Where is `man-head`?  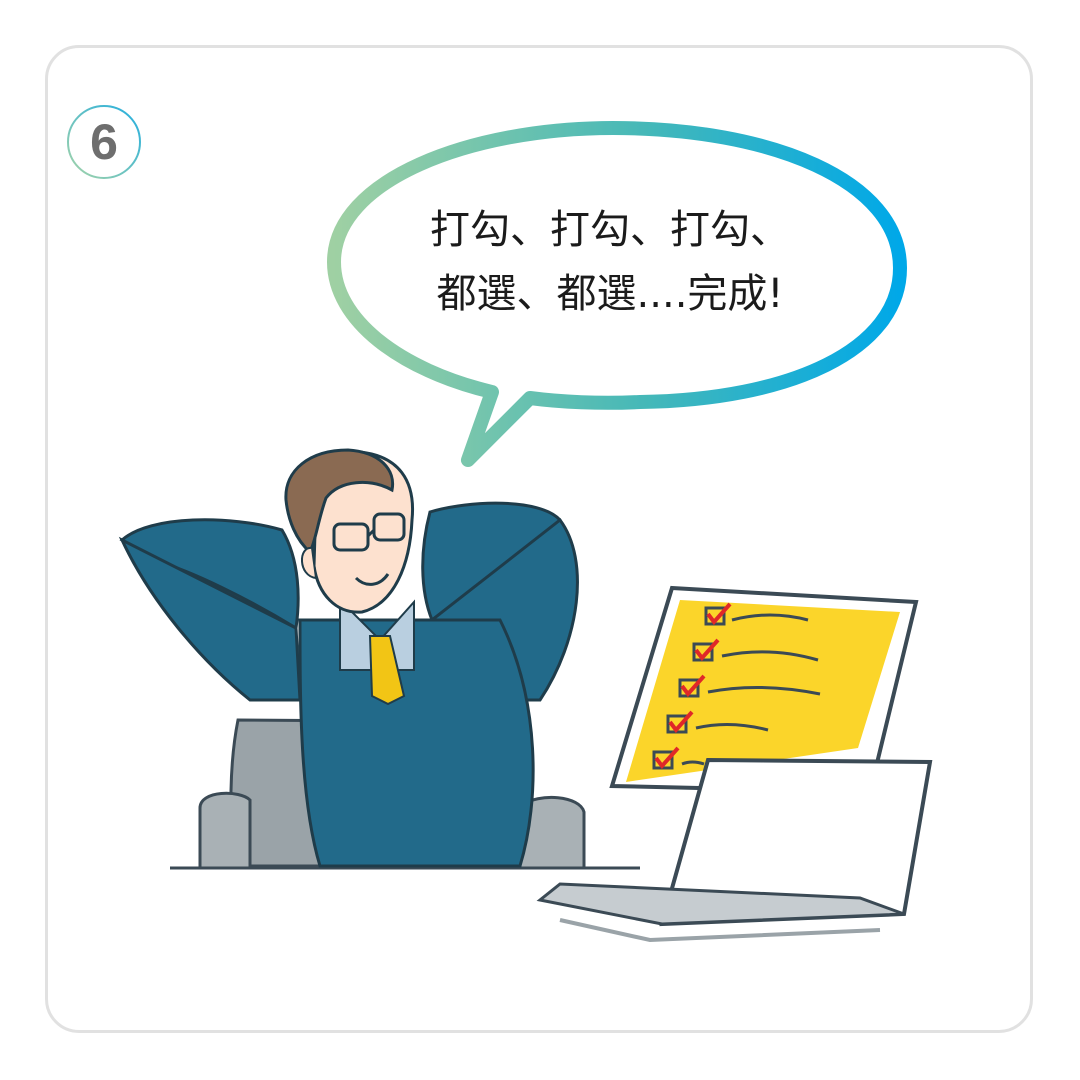 man-head is located at coordinates (349, 531).